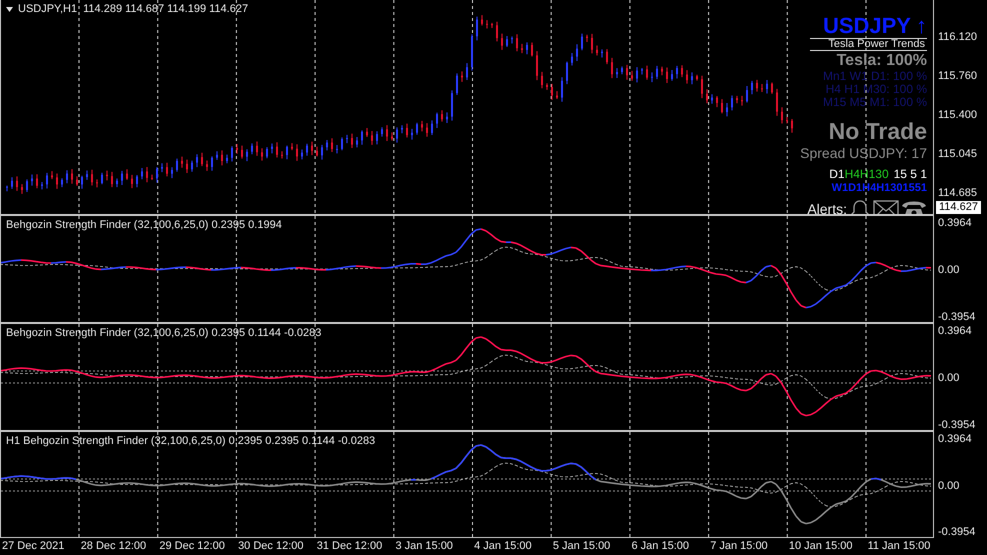 This screenshot has width=987, height=555. I want to click on timeframe-strength: Mn1 W1 D1: 100 %, so click(874, 76).